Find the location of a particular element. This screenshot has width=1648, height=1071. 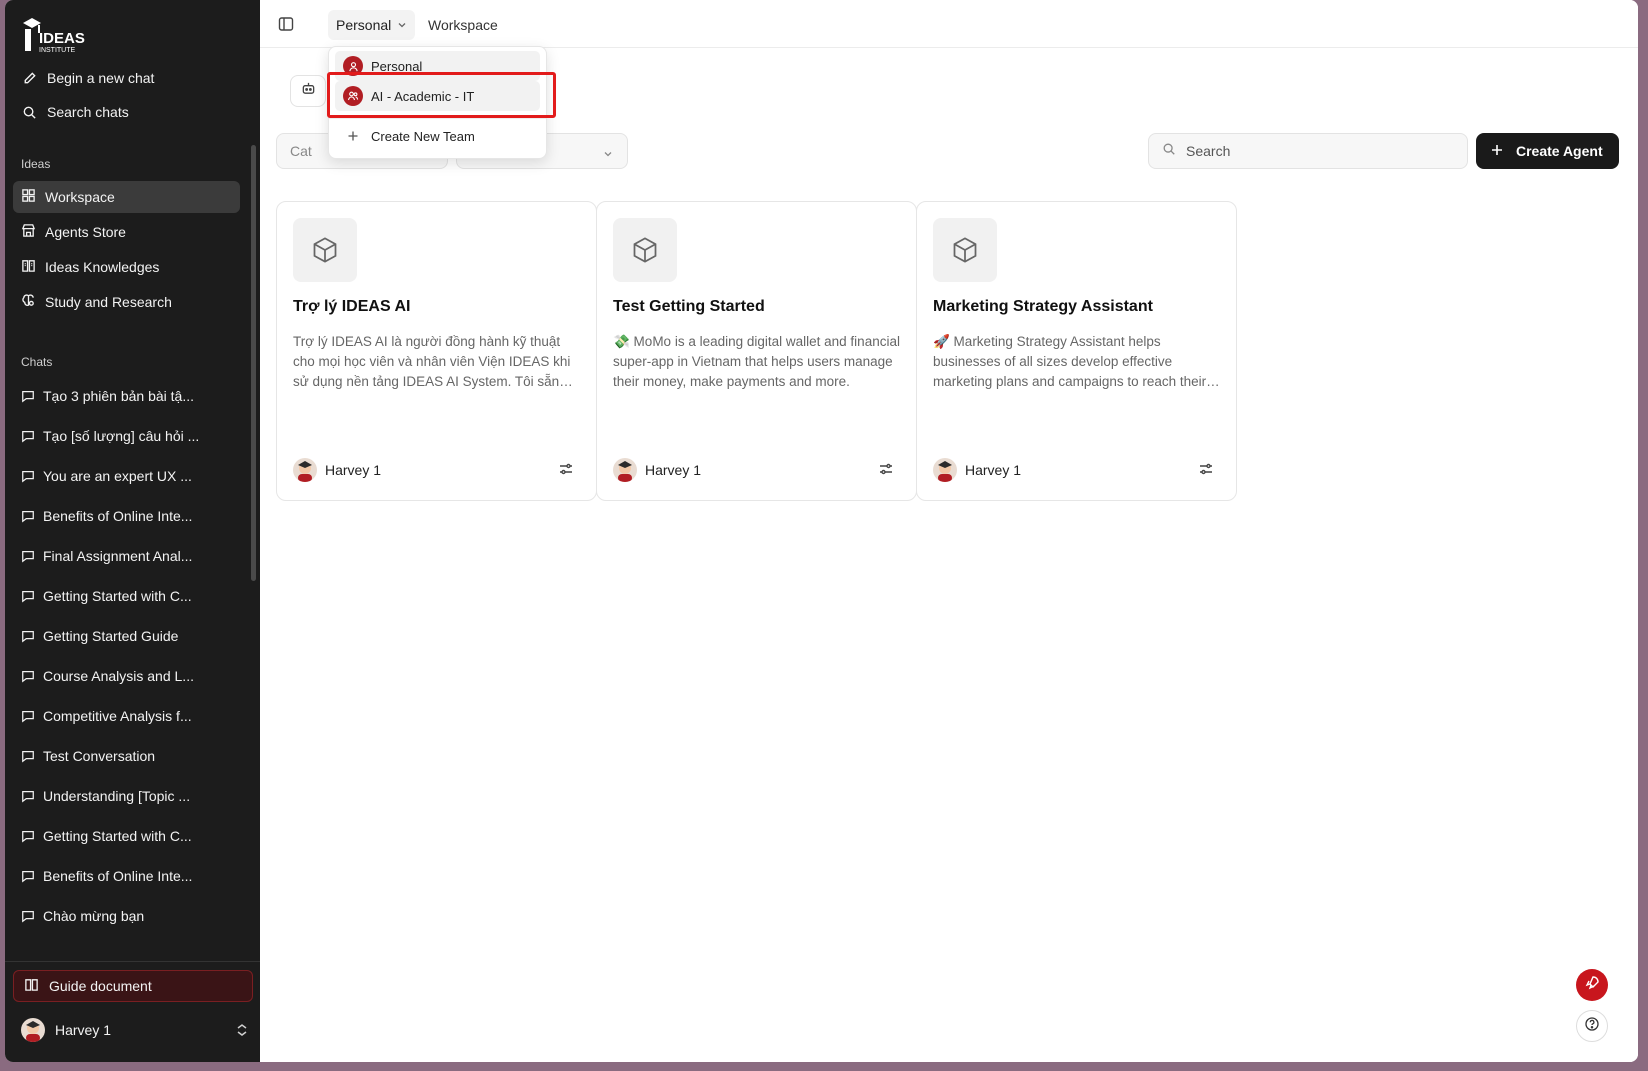

search-chats-button: Search chats is located at coordinates (75, 112).